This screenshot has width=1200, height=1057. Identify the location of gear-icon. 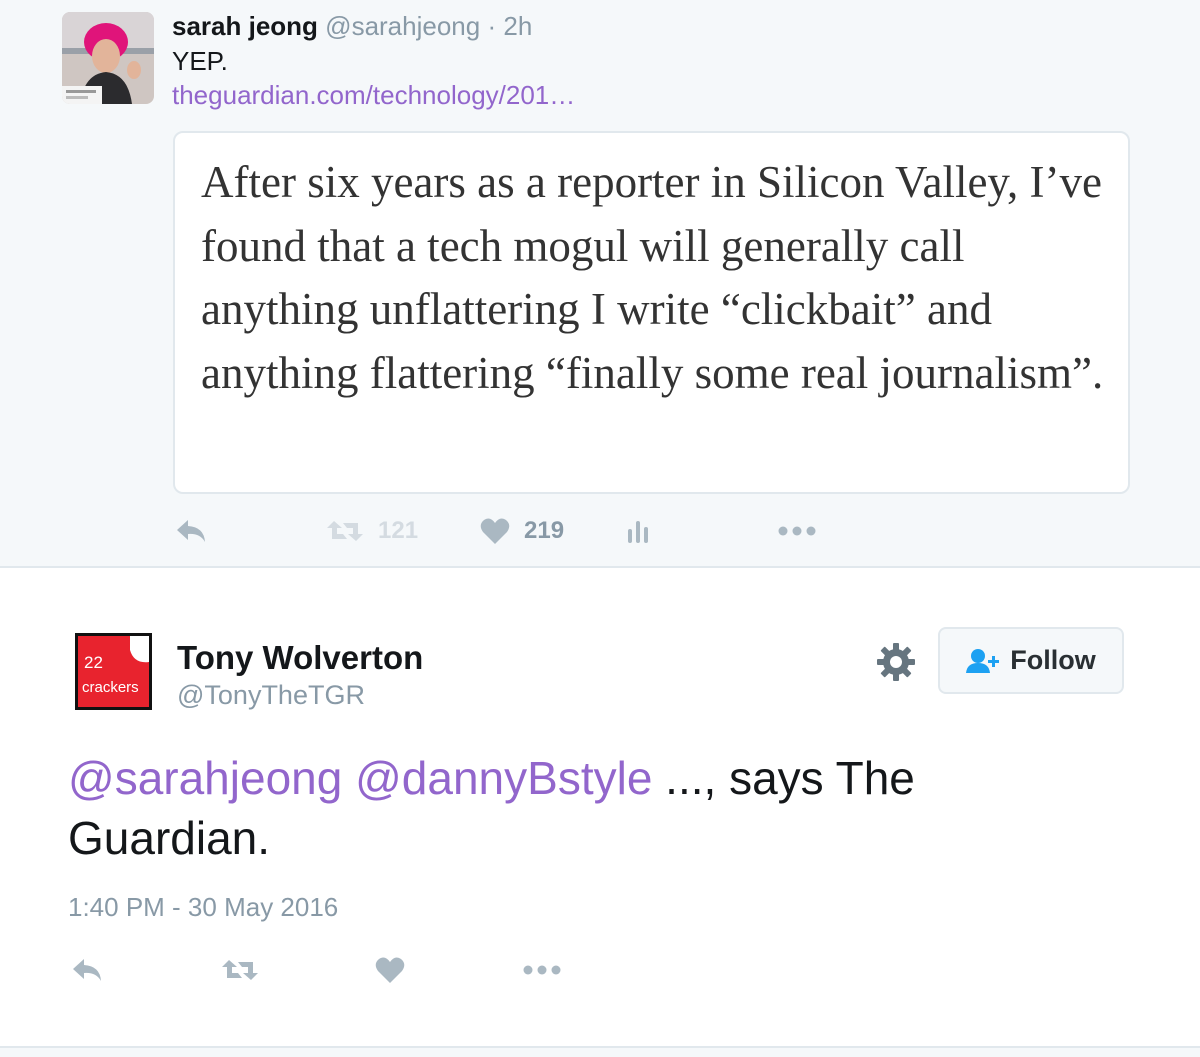
(896, 662).